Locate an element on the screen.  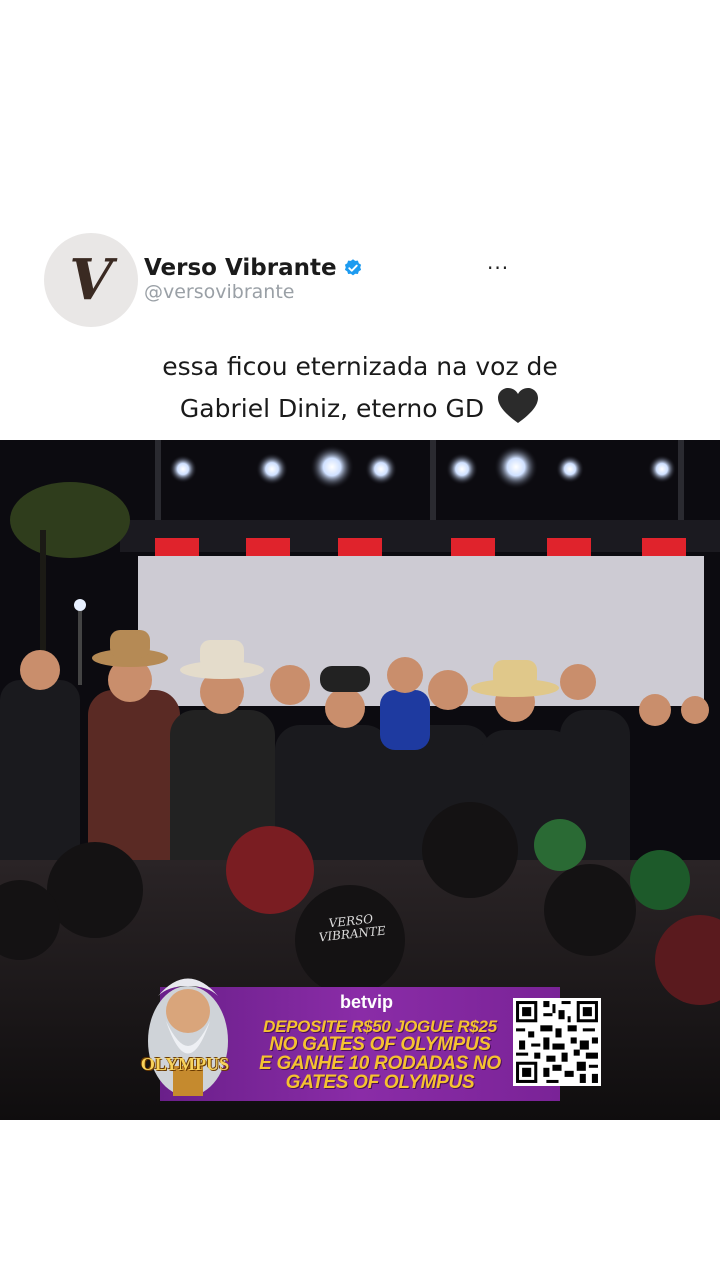
ad-line-2: NO GATES OF OLYMPUS is located at coordinates (380, 1044).